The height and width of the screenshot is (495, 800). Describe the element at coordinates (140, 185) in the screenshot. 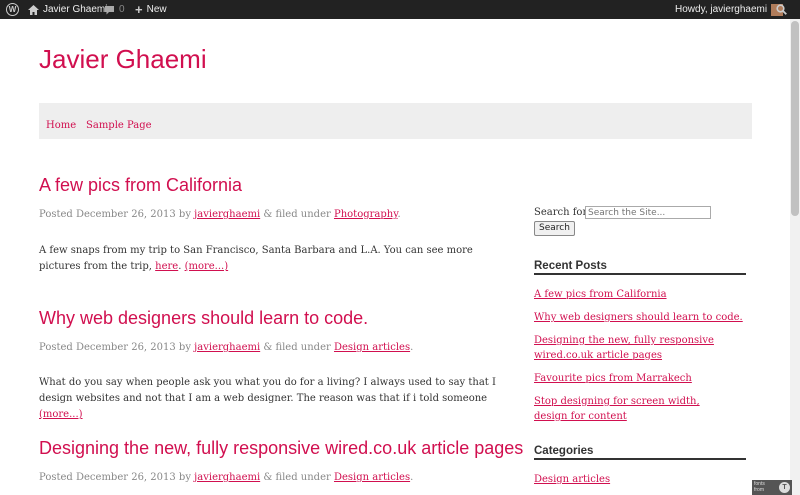

I see `post-title: A few pics from California` at that location.